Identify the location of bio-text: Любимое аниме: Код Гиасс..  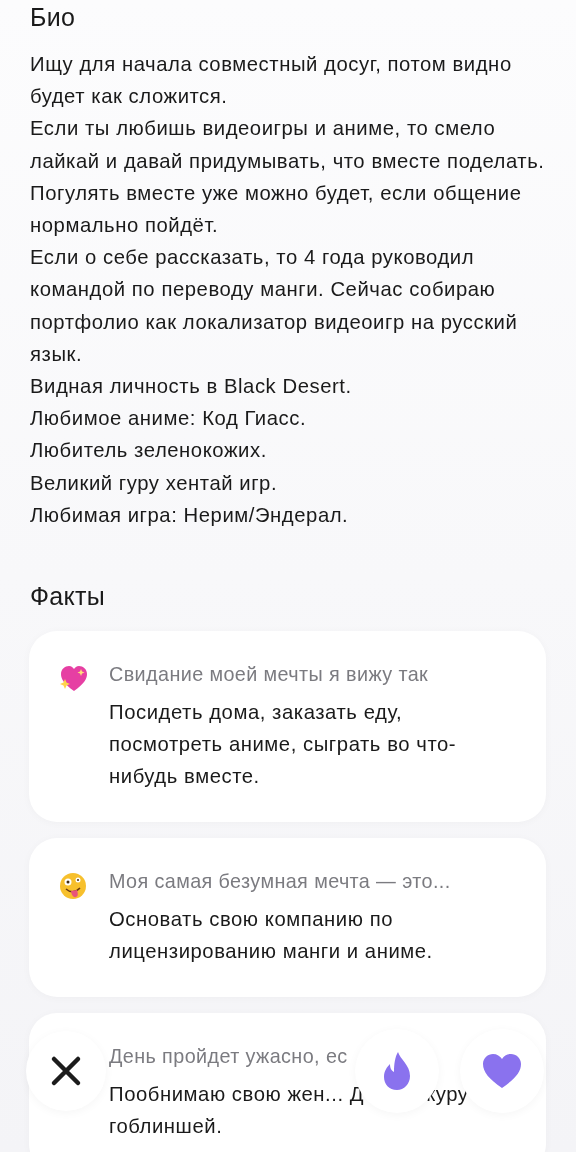
(169, 419).